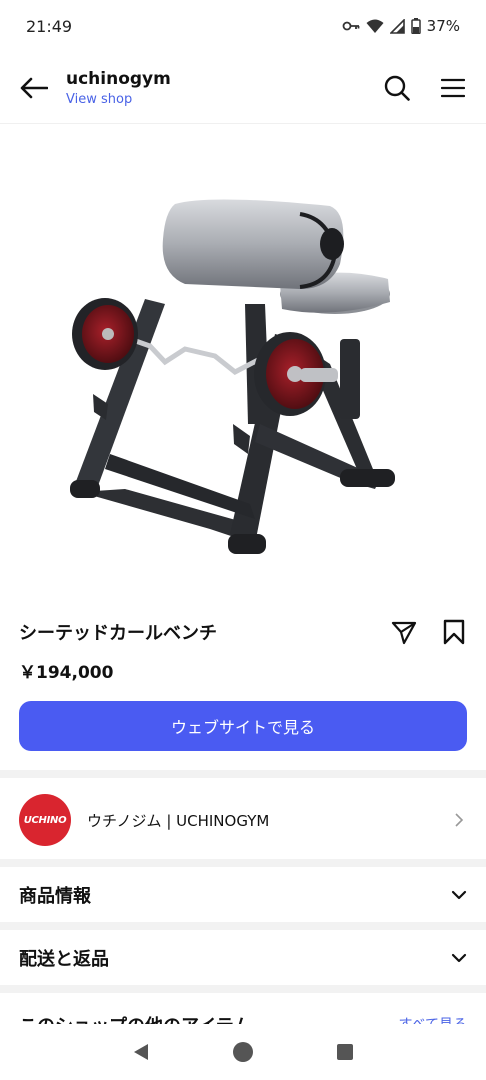 The image size is (486, 1080). I want to click on seller-logo: UCHINO, so click(45, 820).